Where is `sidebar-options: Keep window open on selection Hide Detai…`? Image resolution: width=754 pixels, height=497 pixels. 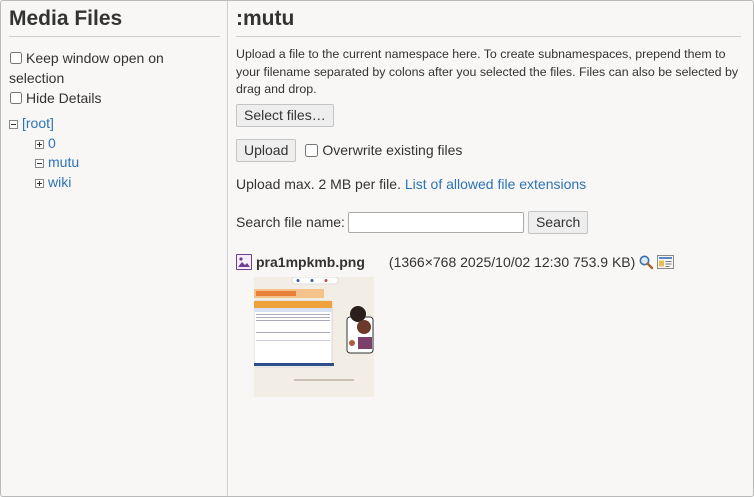
sidebar-options: Keep window open on selection Hide Detai… is located at coordinates (114, 78).